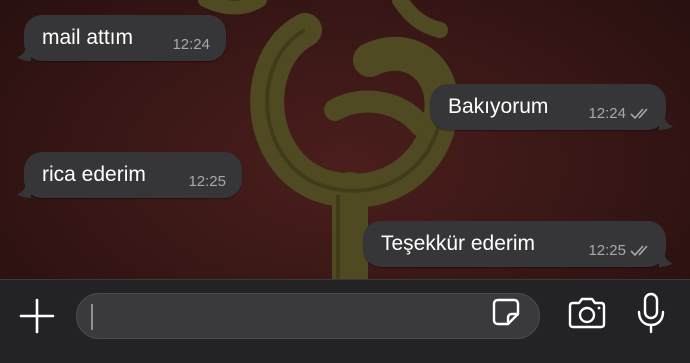  Describe the element at coordinates (587, 313) in the screenshot. I see `camera-icon` at that location.